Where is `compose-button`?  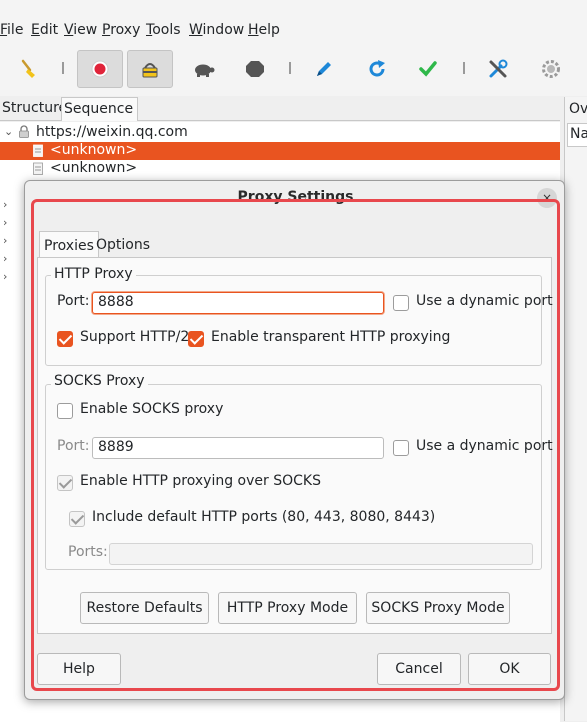
compose-button is located at coordinates (324, 69).